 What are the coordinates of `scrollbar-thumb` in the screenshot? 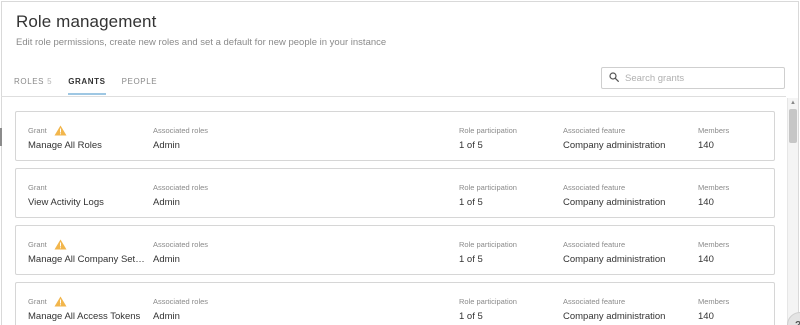 It's located at (793, 126).